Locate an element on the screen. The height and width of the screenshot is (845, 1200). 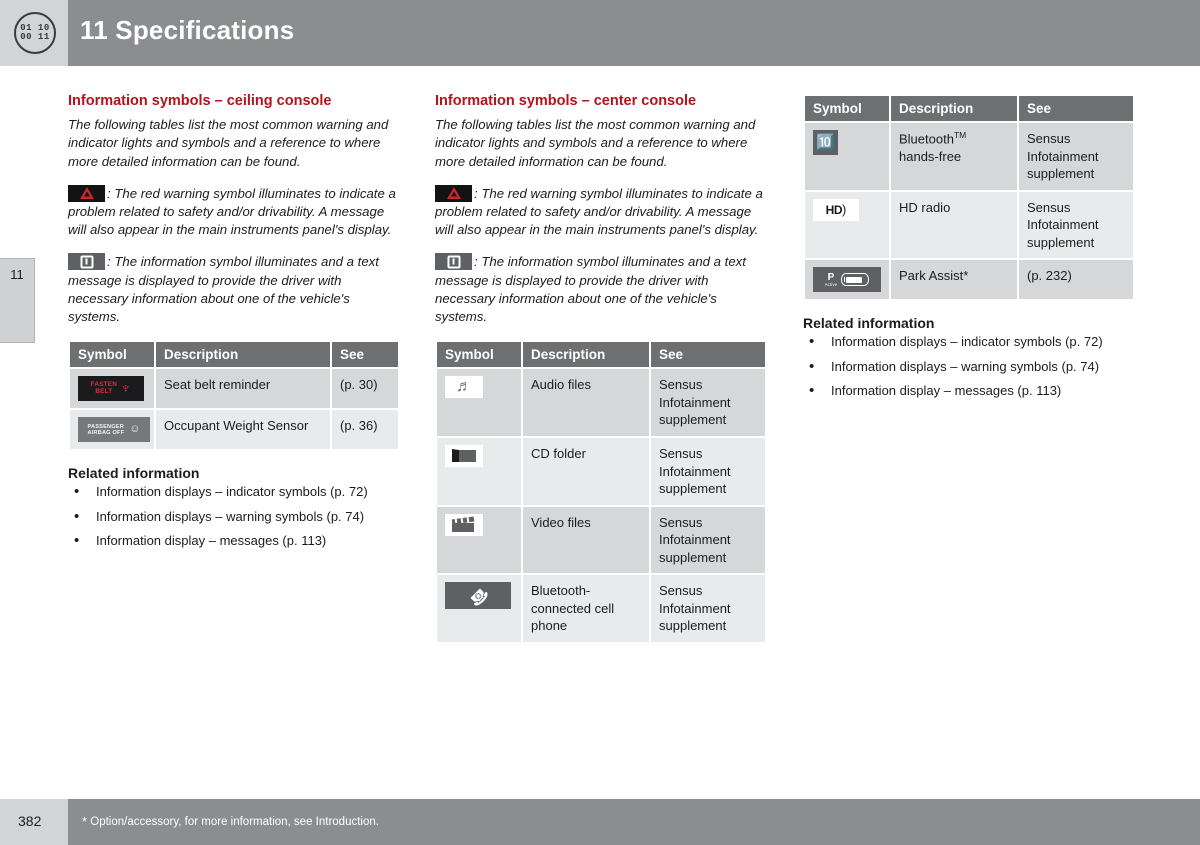
cd-folder-icon is located at coordinates (464, 455).